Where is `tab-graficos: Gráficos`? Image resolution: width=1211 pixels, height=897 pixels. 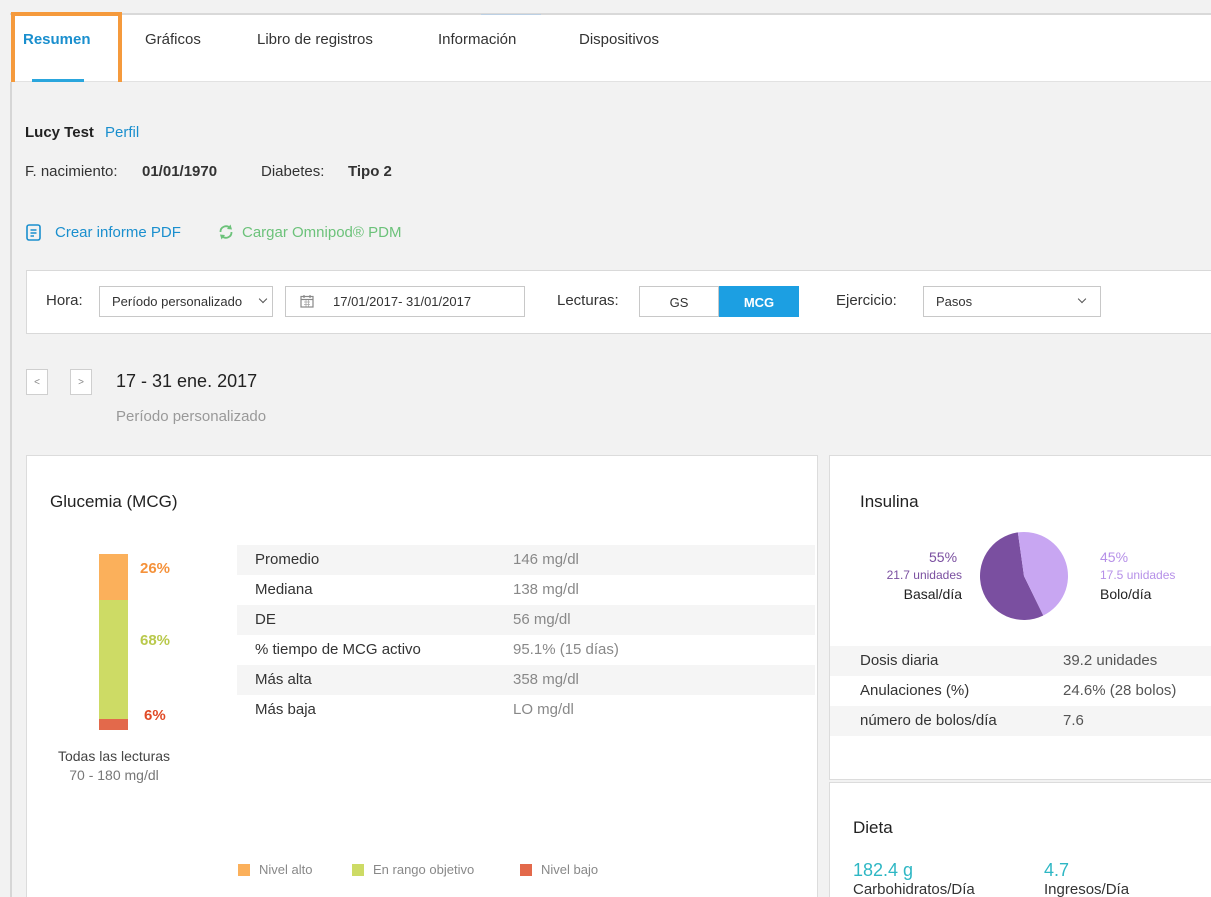 tab-graficos: Gráficos is located at coordinates (173, 39).